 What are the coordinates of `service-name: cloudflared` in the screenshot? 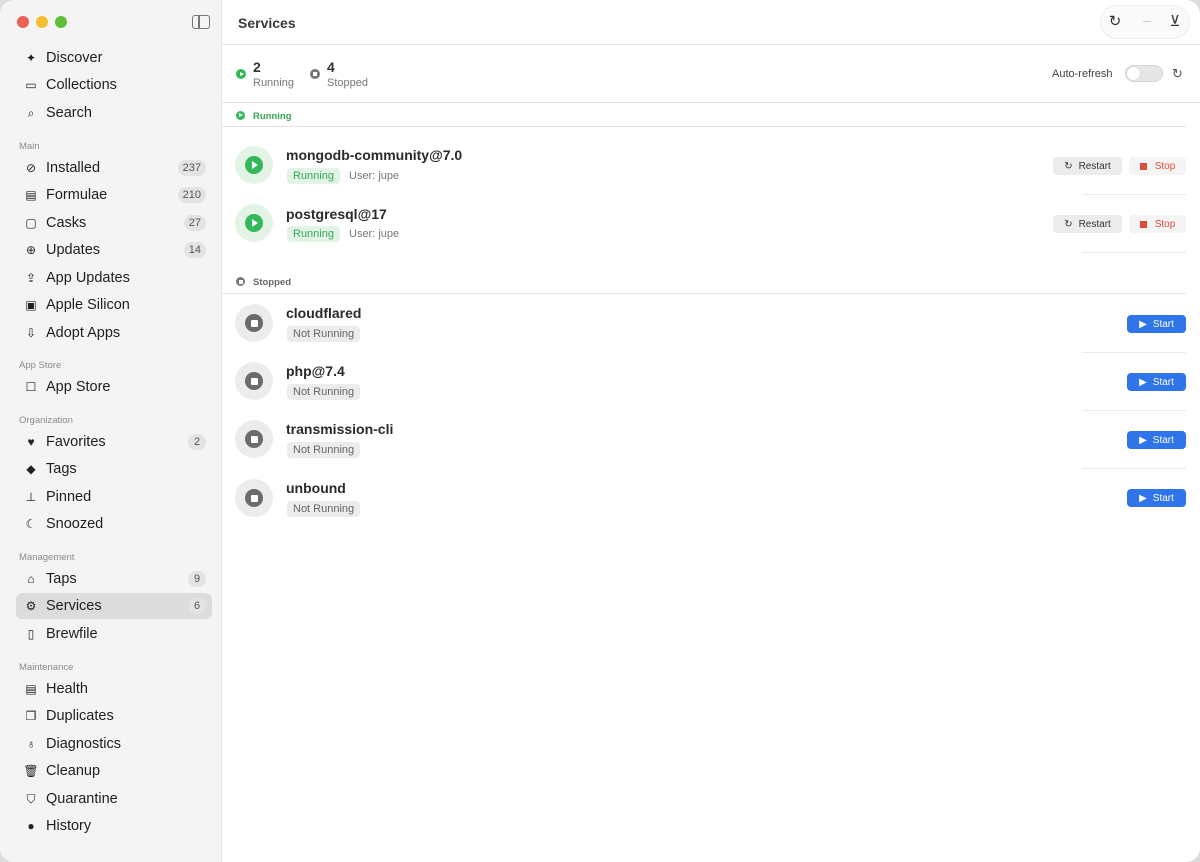 It's located at (324, 313).